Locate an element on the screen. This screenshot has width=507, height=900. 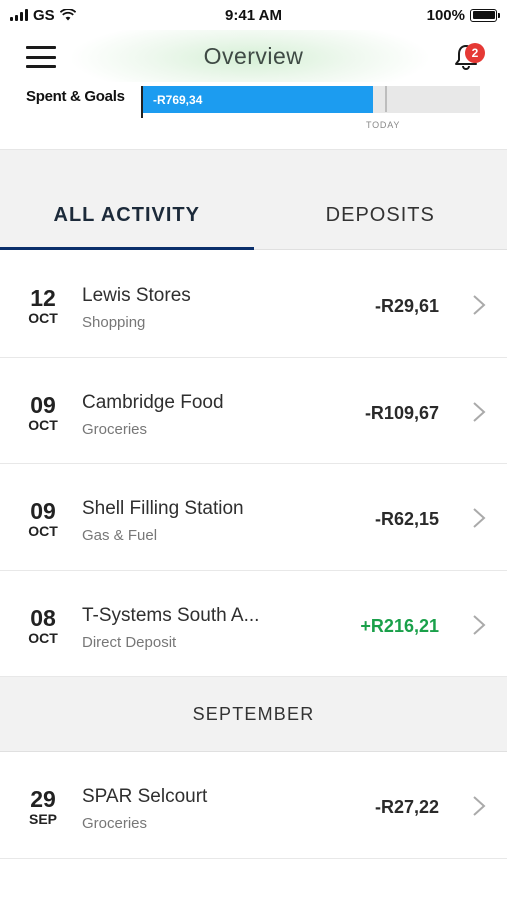
notifications-button: 2 is located at coordinates (468, 57).